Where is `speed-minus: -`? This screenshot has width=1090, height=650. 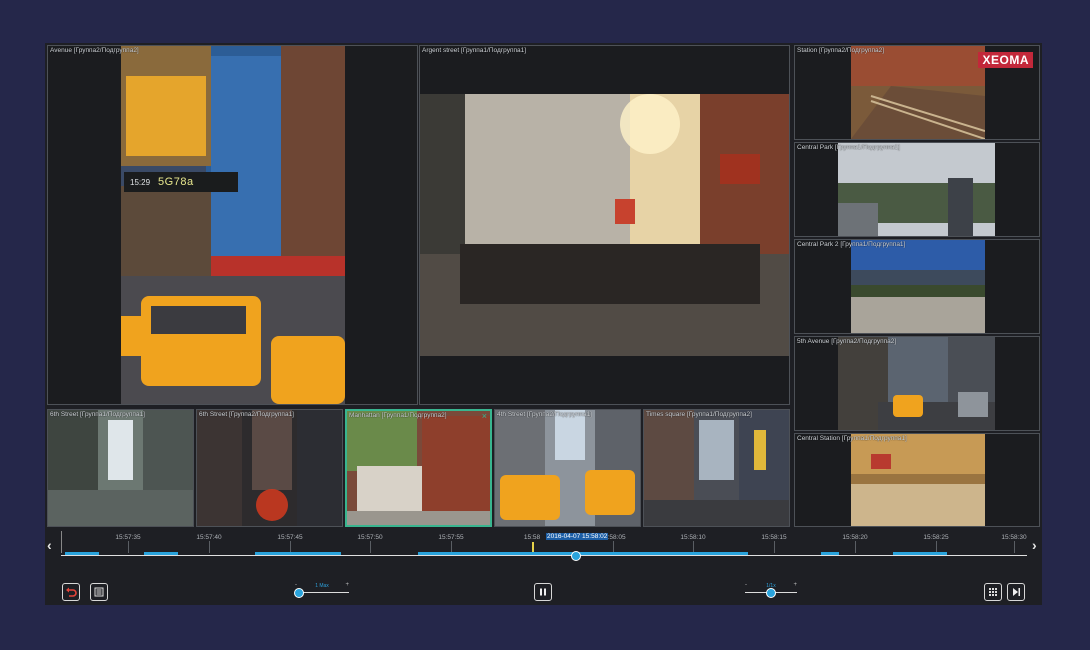
speed-minus: - is located at coordinates (296, 585).